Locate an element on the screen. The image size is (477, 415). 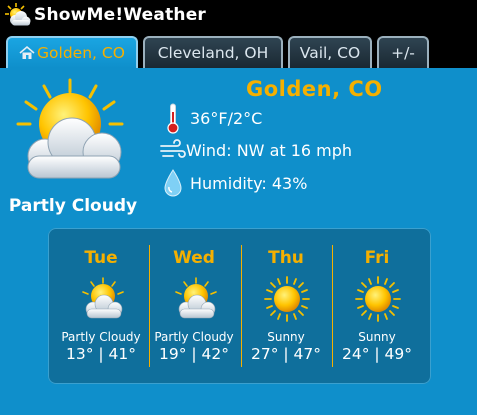
forecast-day: Thu Sunny 27° | 47° is located at coordinates (286, 306).